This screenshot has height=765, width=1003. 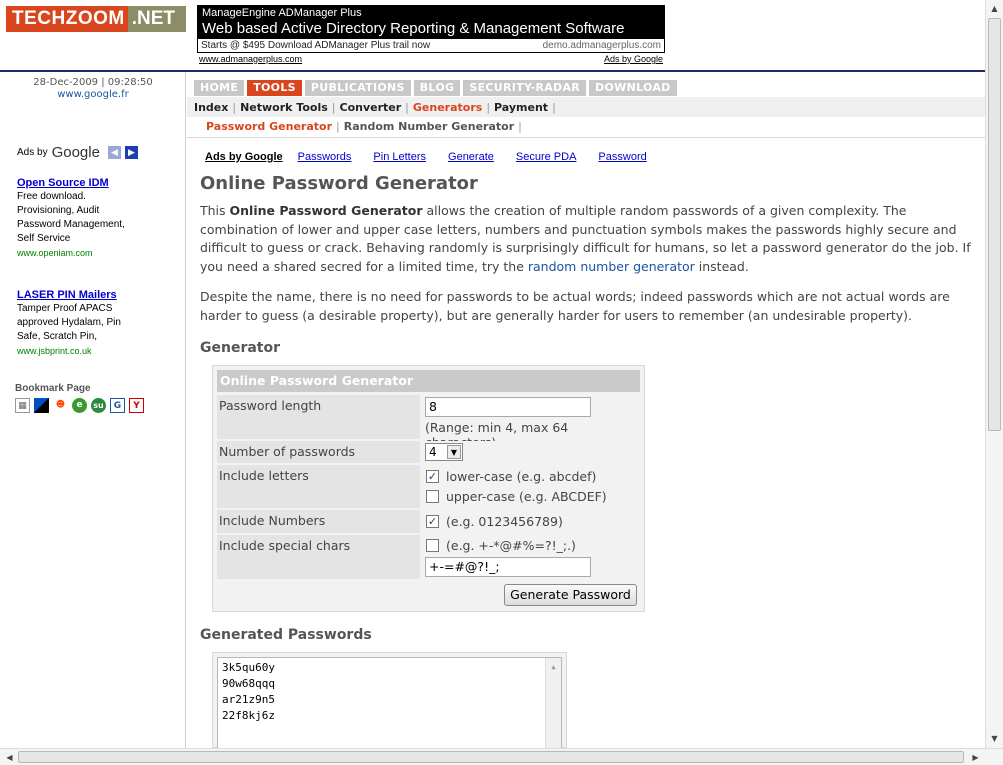 I want to click on ad-link: Pin Letters, so click(x=399, y=157).